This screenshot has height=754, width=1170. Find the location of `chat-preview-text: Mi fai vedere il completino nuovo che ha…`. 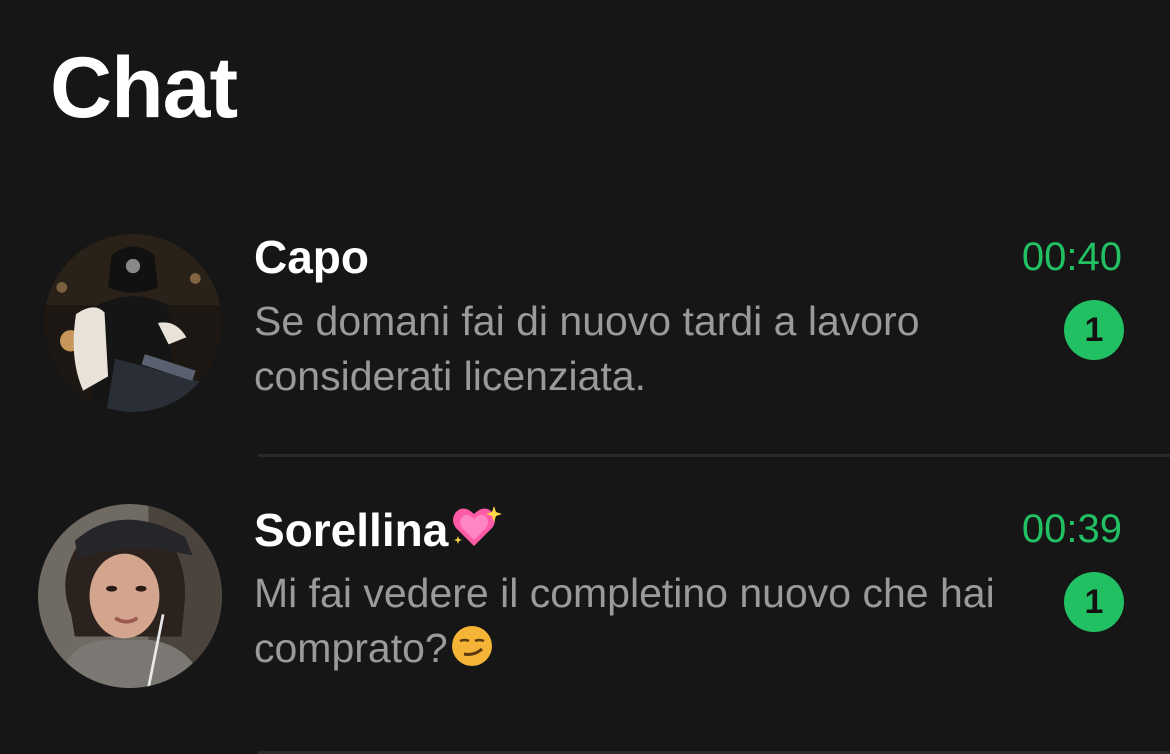

chat-preview-text: Mi fai vedere il completino nuovo che ha… is located at coordinates (624, 620).